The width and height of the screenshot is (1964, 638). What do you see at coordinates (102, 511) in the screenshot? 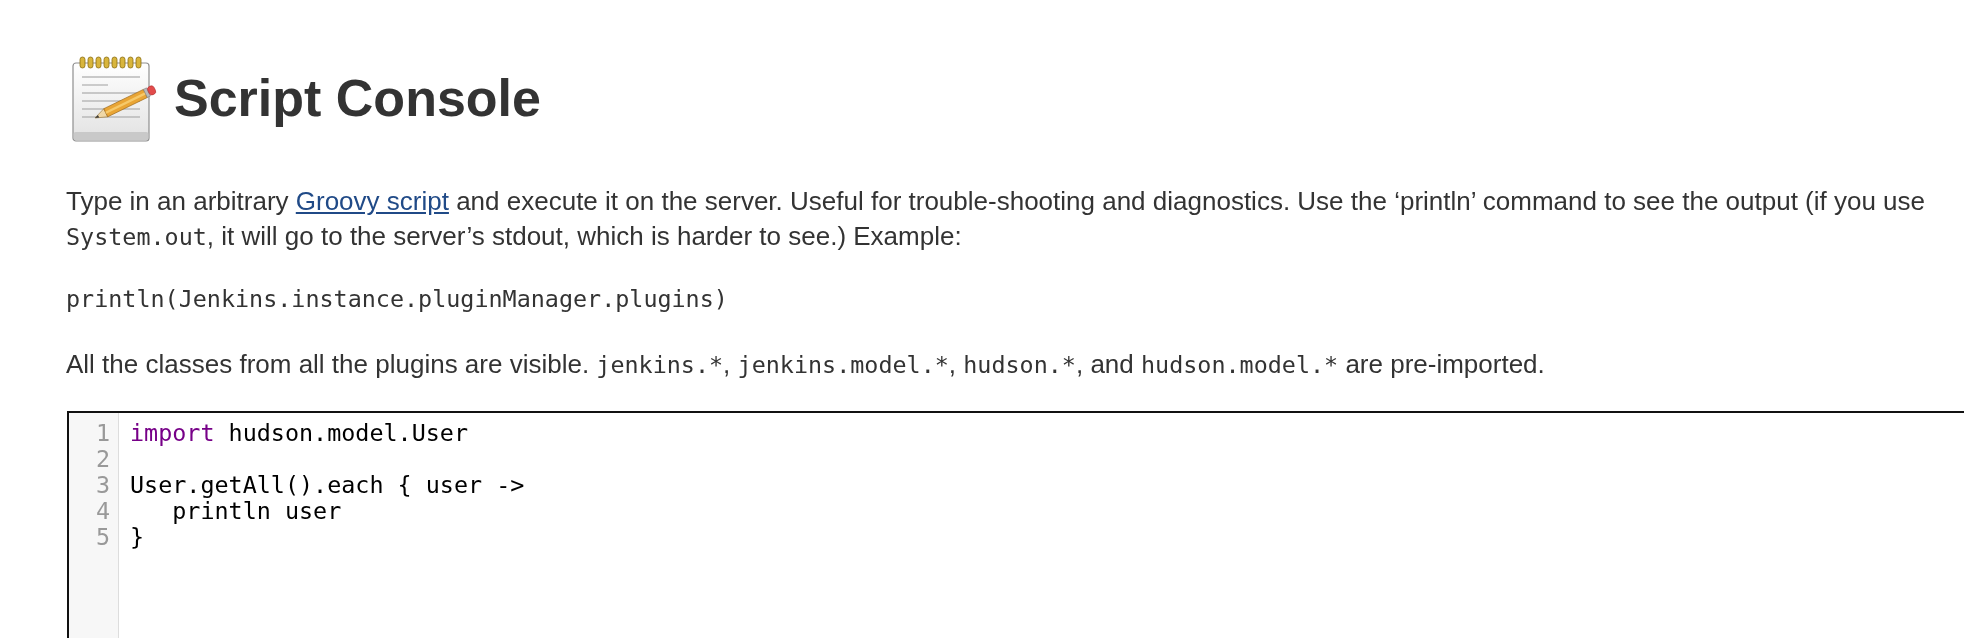
I see `line-number: 4` at bounding box center [102, 511].